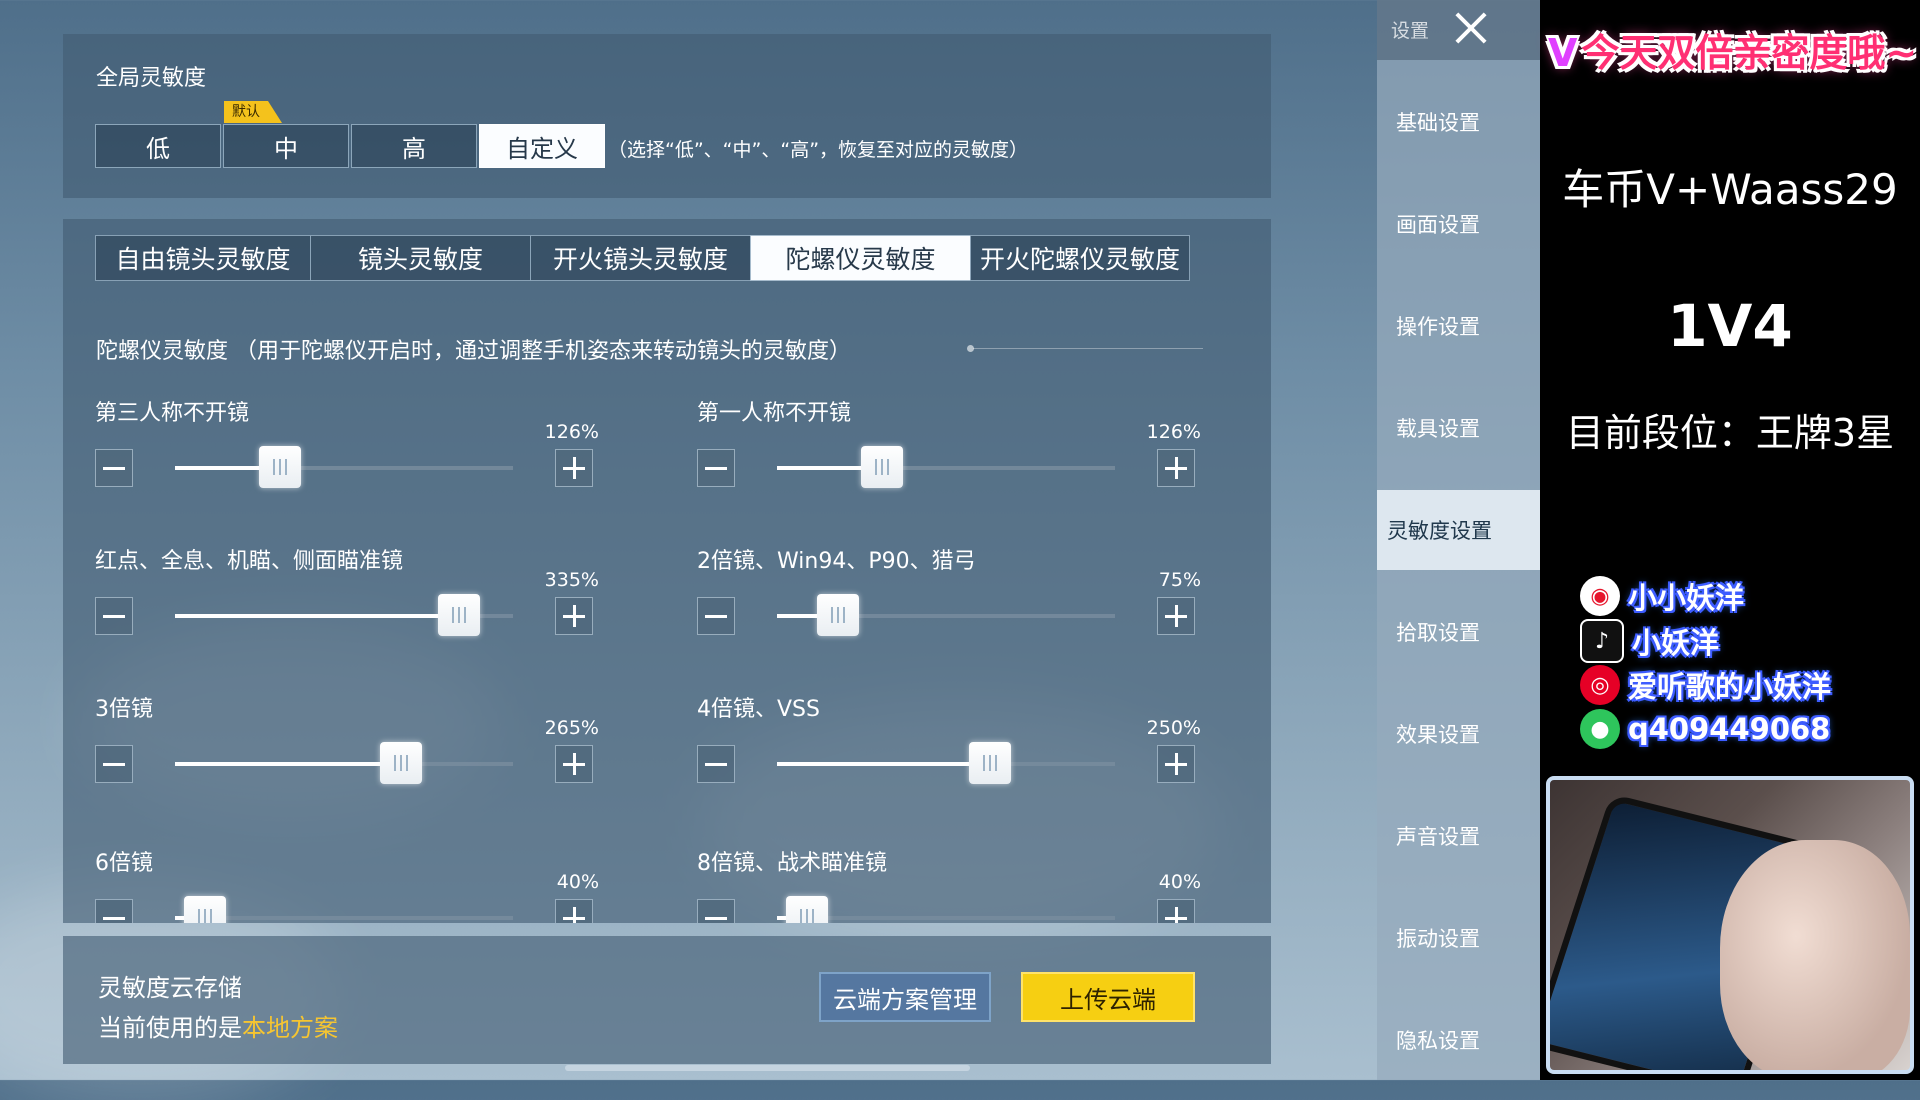 This screenshot has height=1100, width=1920. I want to click on sensitivity-slider-row: 8倍镜、战术瞄准镜 40%, so click(967, 884).